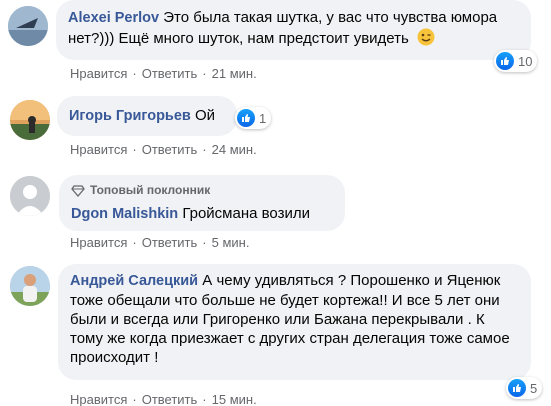 The image size is (551, 406). I want to click on comment-bubble: Игорь Григорьев Ой, so click(147, 116).